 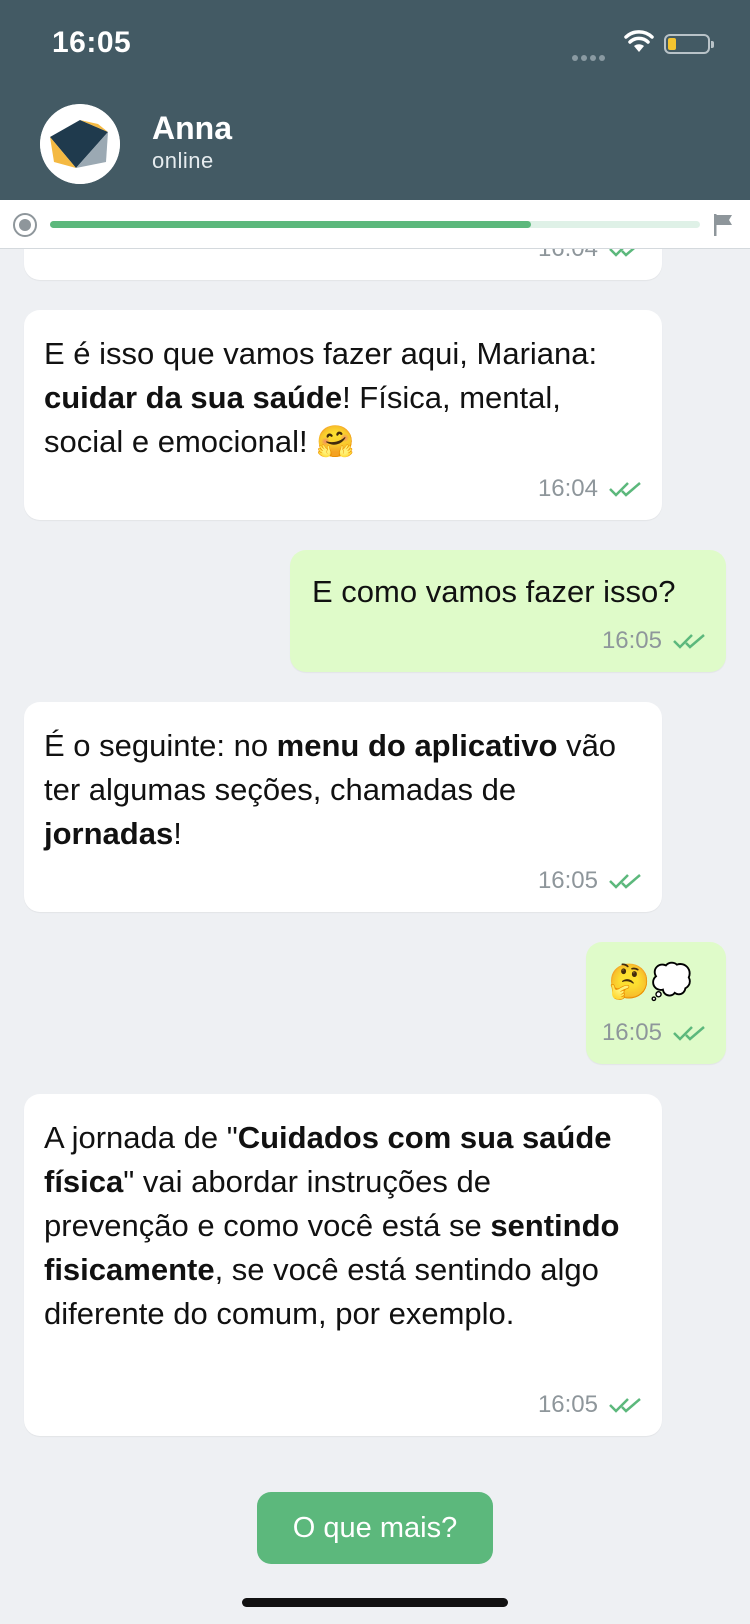 I want to click on message-incoming: 16:04, so click(x=343, y=264).